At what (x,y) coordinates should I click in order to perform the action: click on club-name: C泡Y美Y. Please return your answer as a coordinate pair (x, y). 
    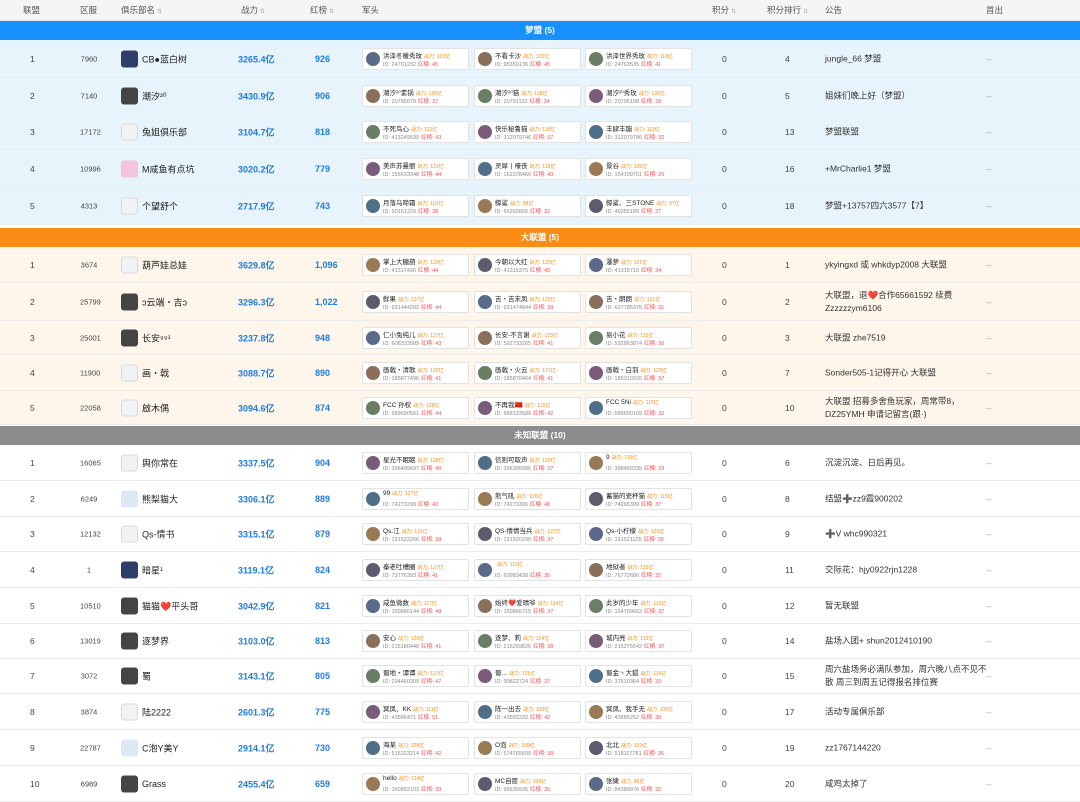
    Looking at the image, I should click on (160, 747).